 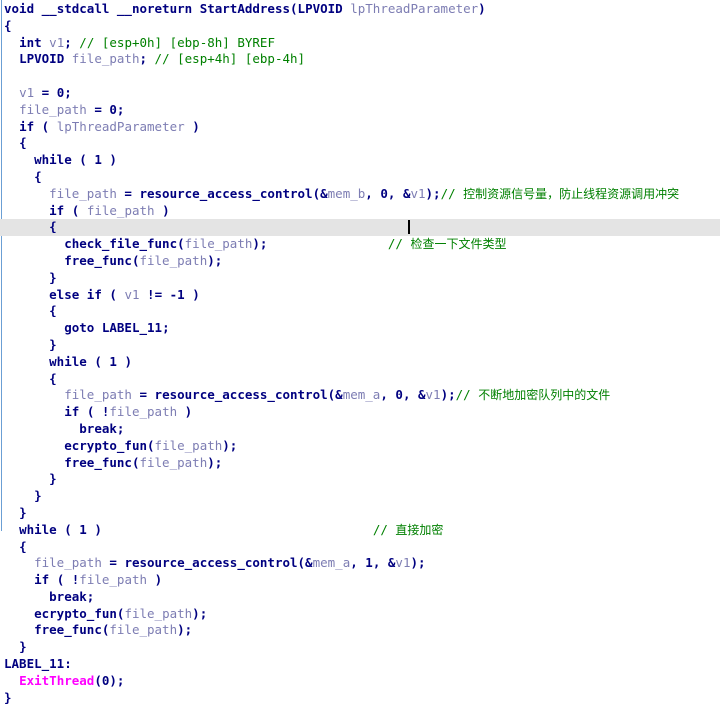 What do you see at coordinates (30, 42) in the screenshot?
I see `keyword: int` at bounding box center [30, 42].